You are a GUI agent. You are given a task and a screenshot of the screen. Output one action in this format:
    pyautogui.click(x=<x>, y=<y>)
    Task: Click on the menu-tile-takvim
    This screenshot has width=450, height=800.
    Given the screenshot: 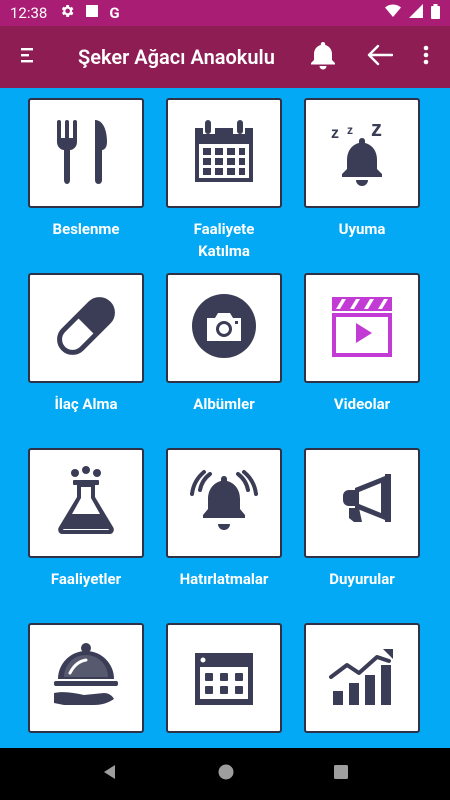 What is the action you would take?
    pyautogui.click(x=224, y=683)
    